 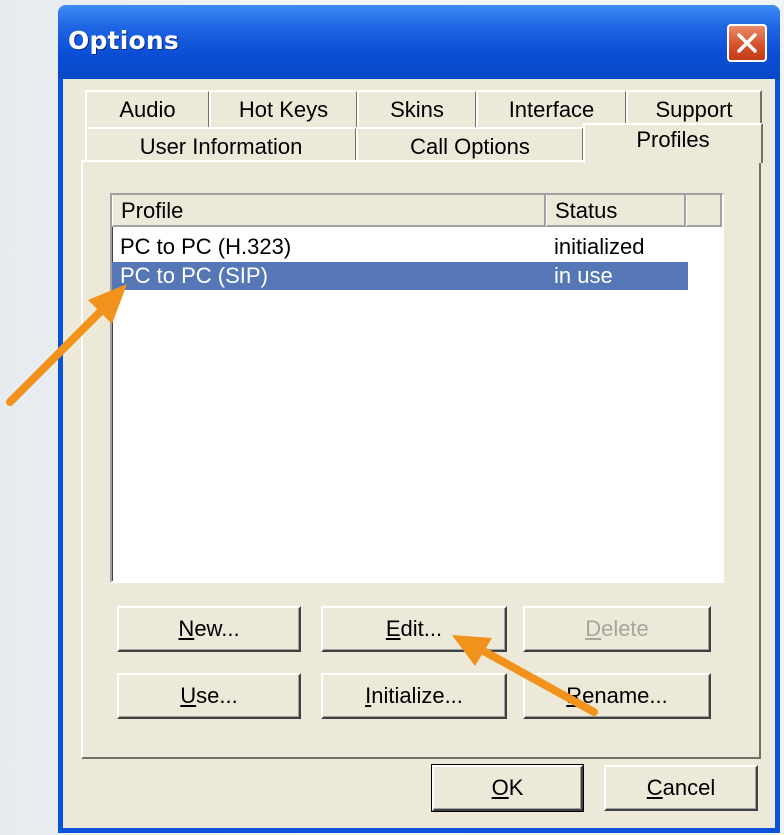 I want to click on tab-profiles: Profiles, so click(x=673, y=143).